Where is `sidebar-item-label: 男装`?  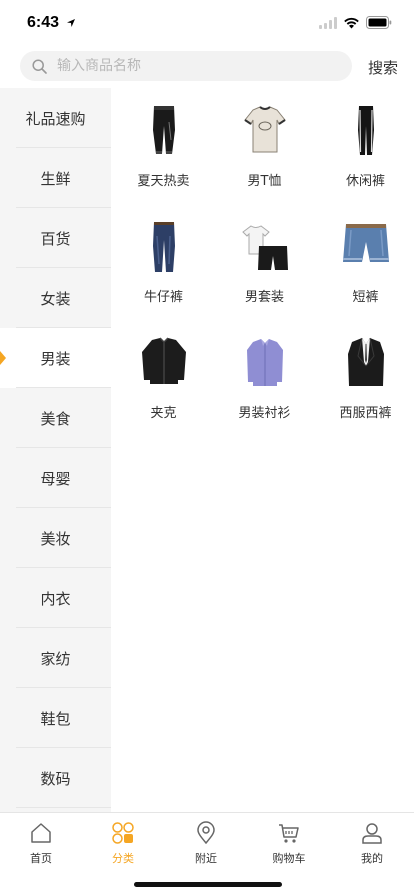
sidebar-item-label: 男装 is located at coordinates (55, 358).